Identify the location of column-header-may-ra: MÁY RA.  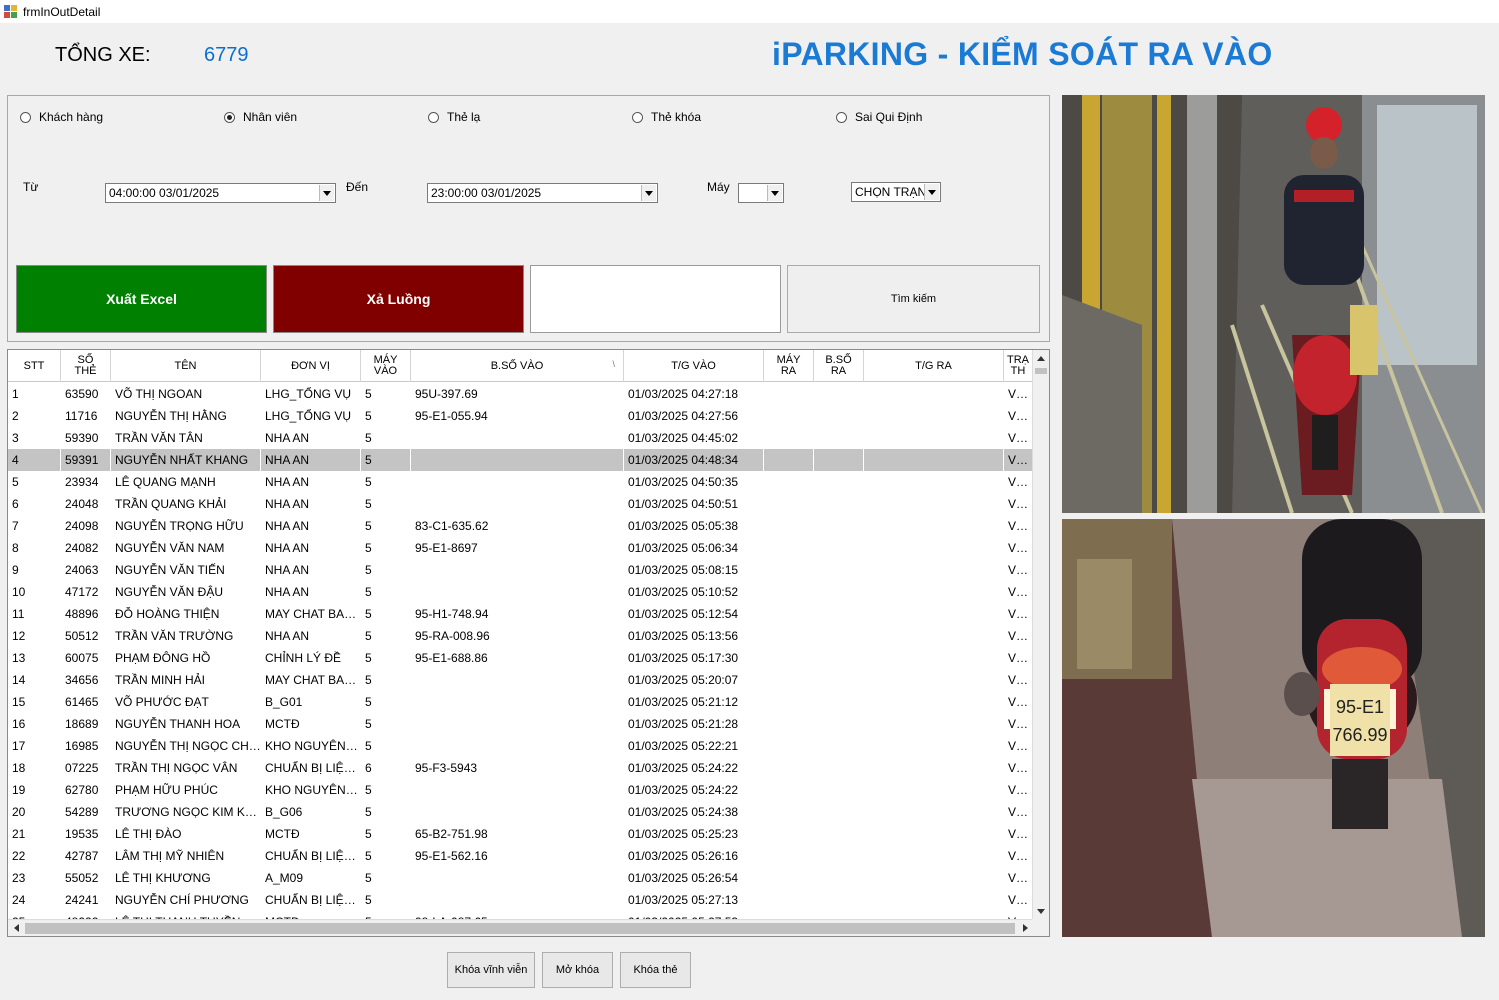
(789, 366).